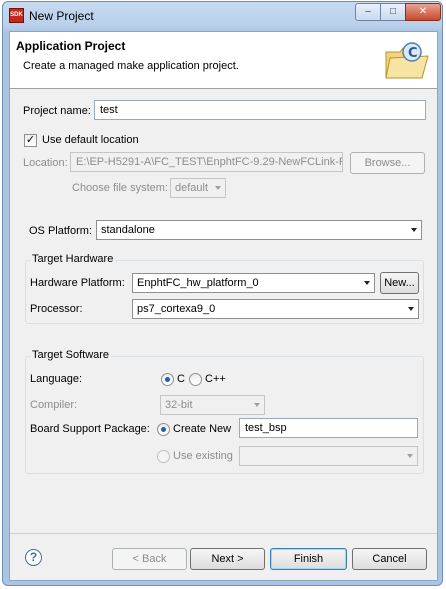 The image size is (446, 589). Describe the element at coordinates (61, 16) in the screenshot. I see `window-title: New Project` at that location.